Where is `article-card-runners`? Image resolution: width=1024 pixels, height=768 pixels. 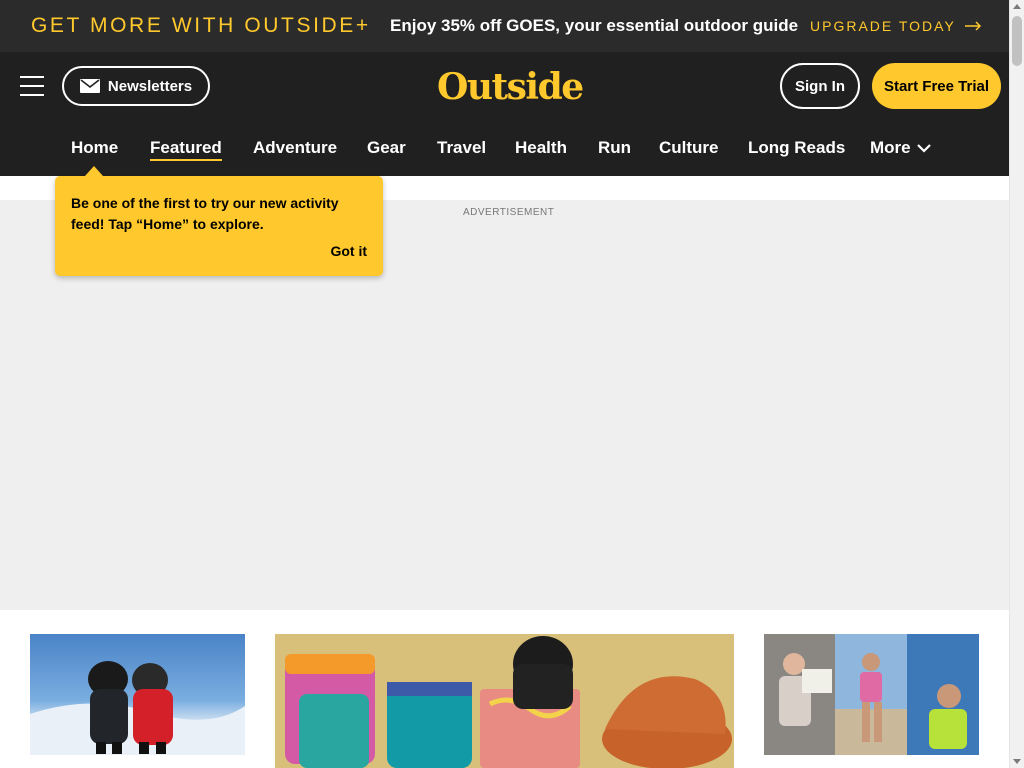
article-card-runners is located at coordinates (871, 694).